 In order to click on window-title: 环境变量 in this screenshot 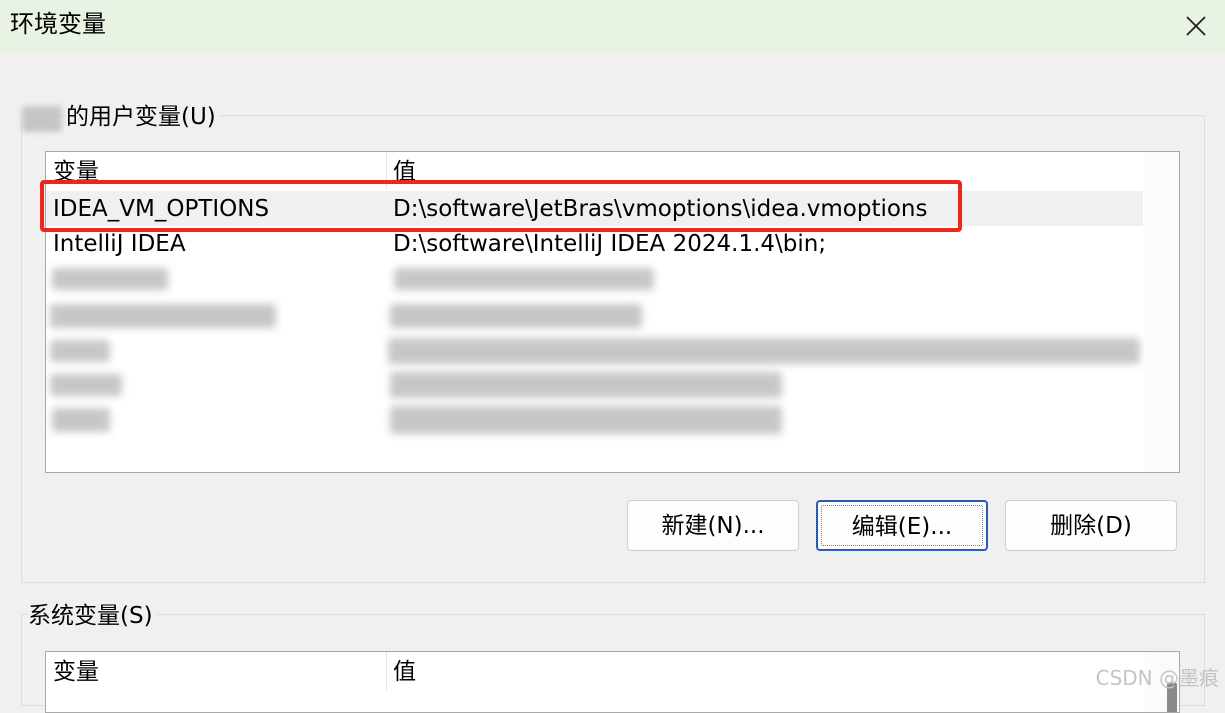, I will do `click(58, 24)`.